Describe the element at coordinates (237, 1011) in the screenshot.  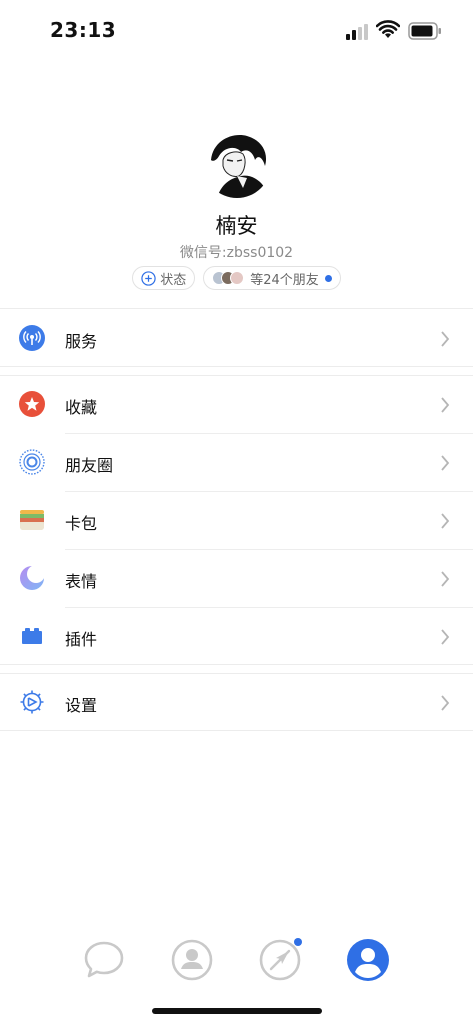
I see `home-indicator` at that location.